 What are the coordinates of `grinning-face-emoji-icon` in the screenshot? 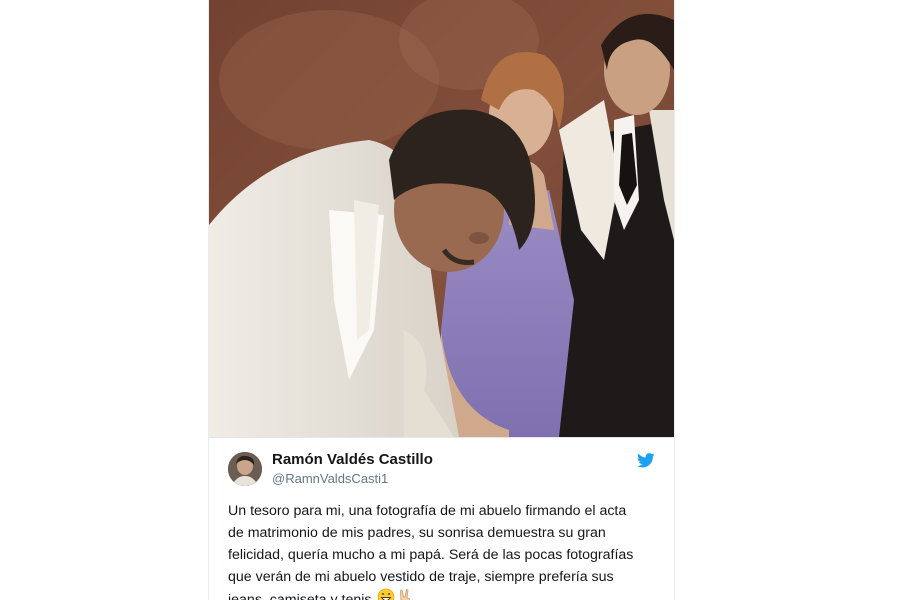 It's located at (386, 594).